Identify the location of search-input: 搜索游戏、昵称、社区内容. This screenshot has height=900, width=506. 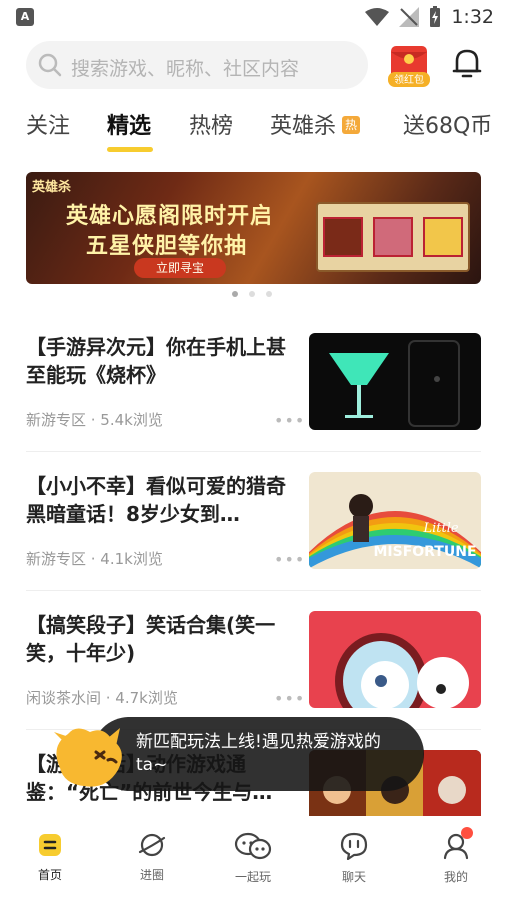
(197, 65).